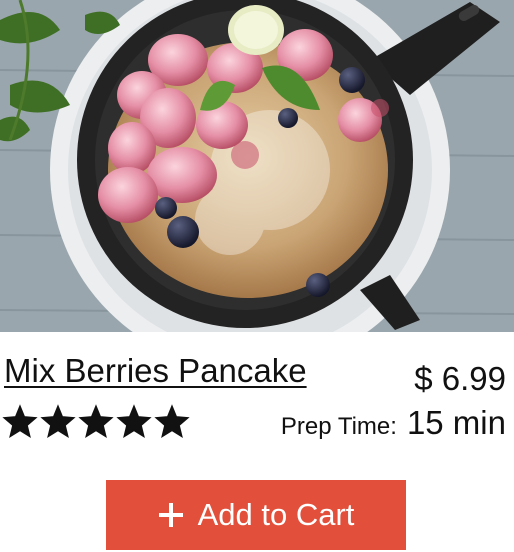 The image size is (514, 552). I want to click on prep-time: Prep Time: 15 min, so click(393, 423).